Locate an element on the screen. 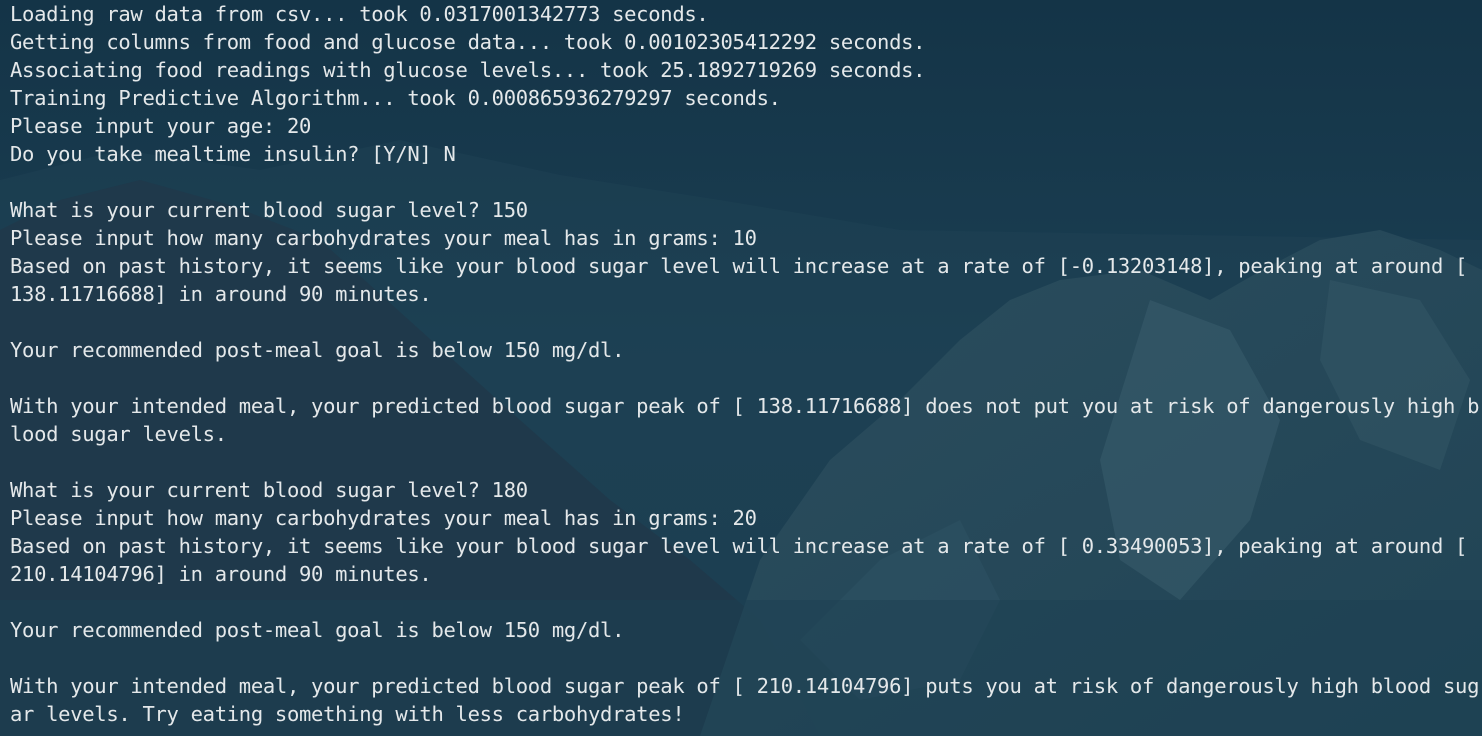  terminal-line: Do you take mealtime insulin? [Y/N] N is located at coordinates (233, 154).